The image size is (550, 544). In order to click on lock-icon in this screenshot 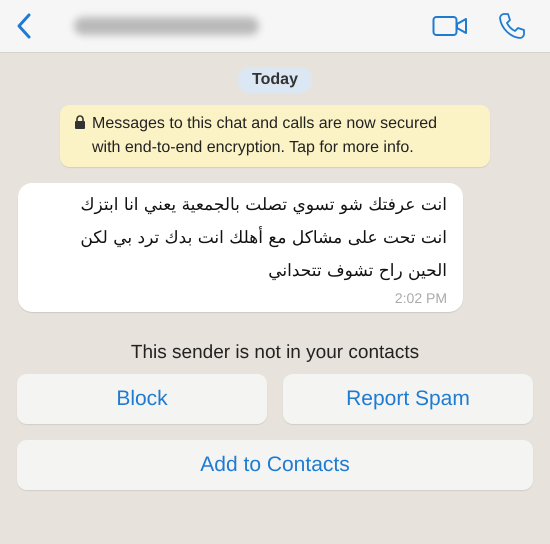, I will do `click(80, 122)`.